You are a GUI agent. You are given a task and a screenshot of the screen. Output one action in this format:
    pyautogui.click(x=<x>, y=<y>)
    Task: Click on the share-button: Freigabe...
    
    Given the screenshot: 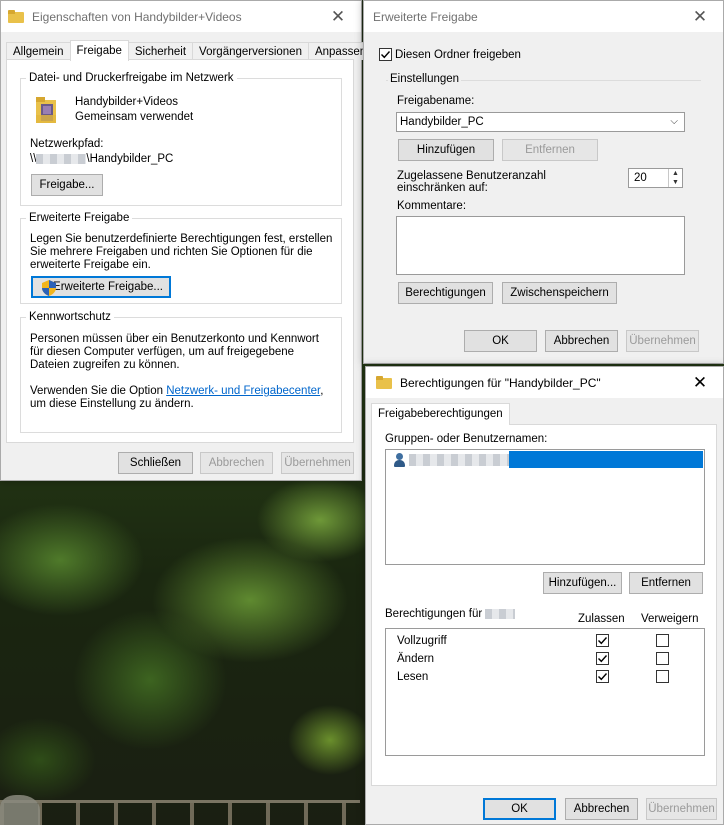 What is the action you would take?
    pyautogui.click(x=67, y=185)
    